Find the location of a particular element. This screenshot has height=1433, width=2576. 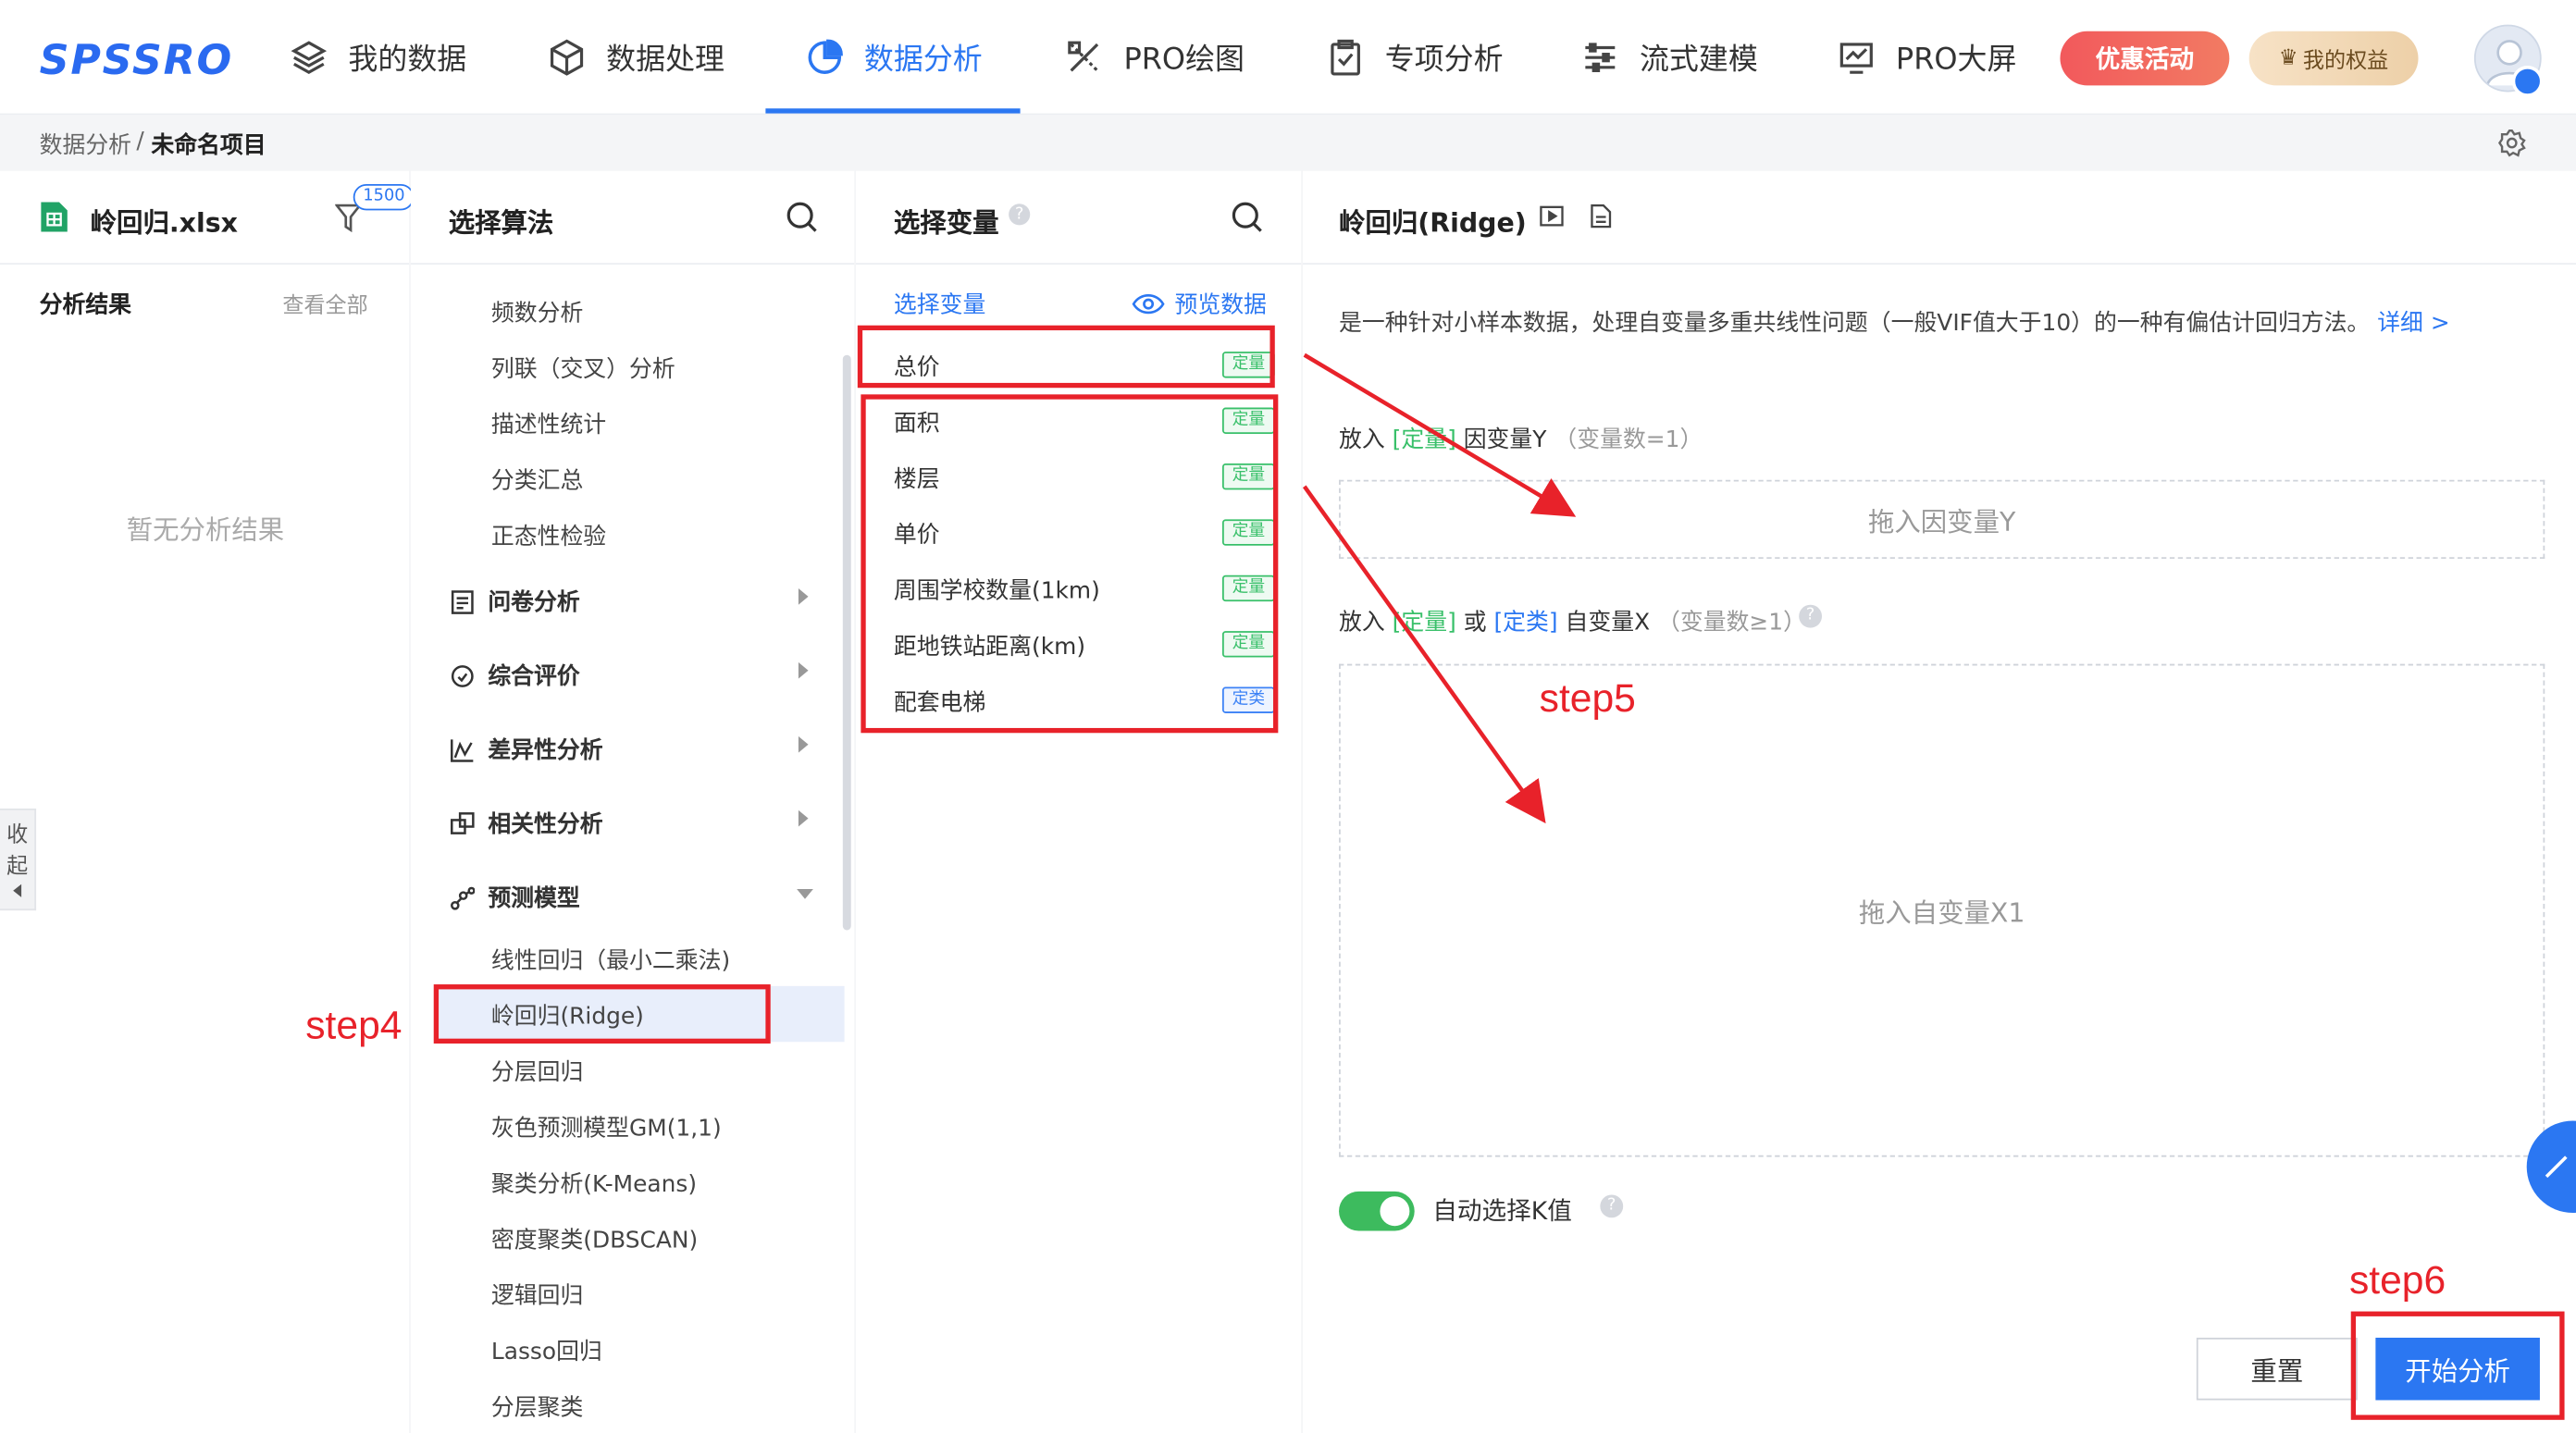

annotation-arrows is located at coordinates (1440, 588).